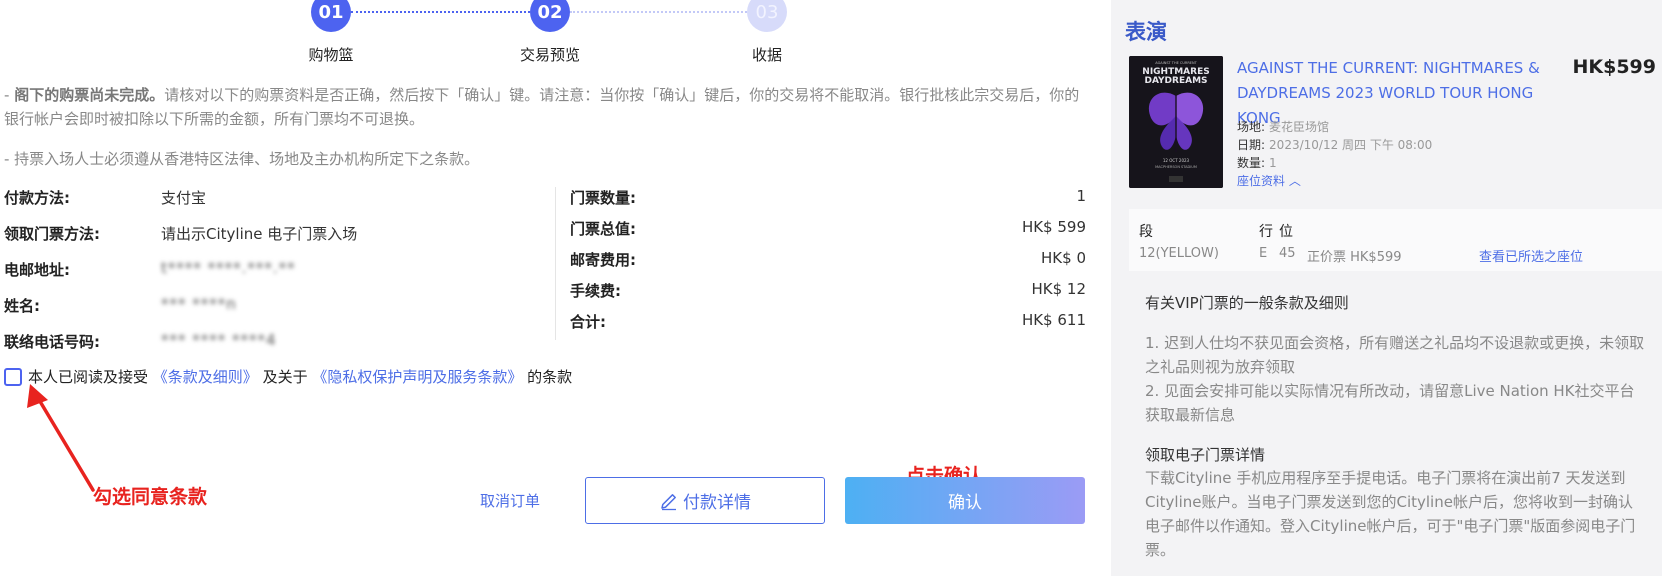 The width and height of the screenshot is (1662, 576). I want to click on email-value: t**** ****.***.**, so click(228, 268).